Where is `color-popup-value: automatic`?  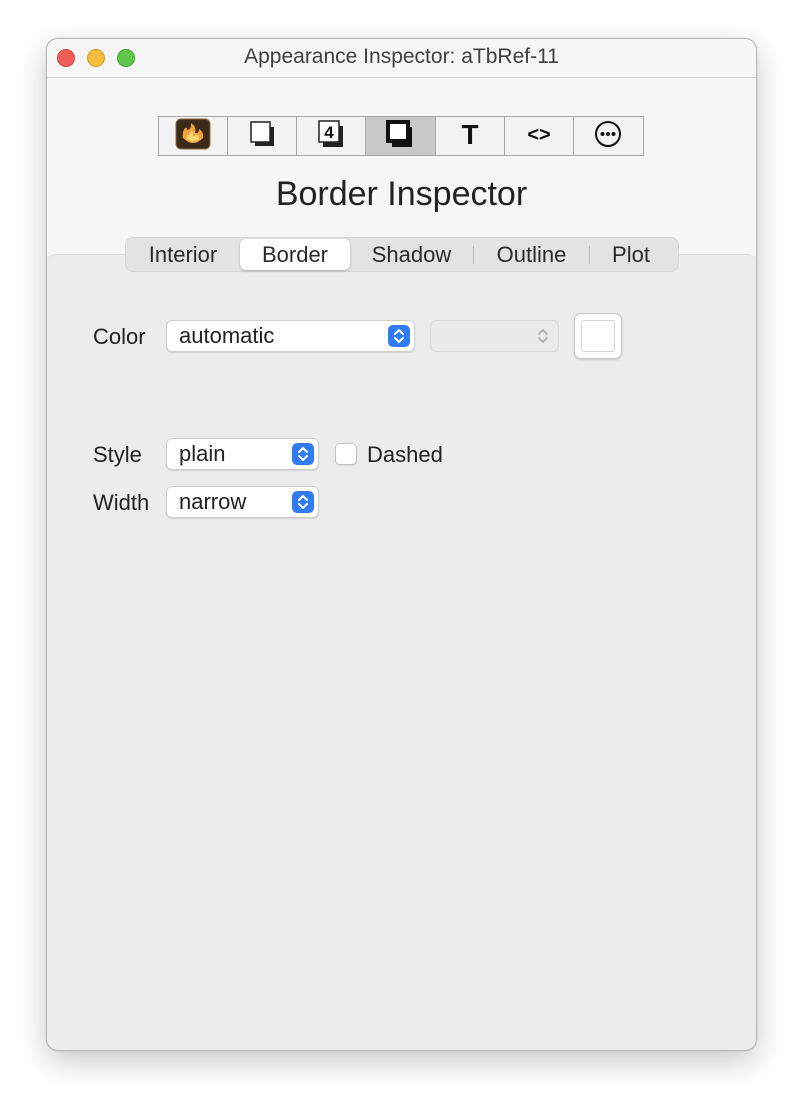
color-popup-value: automatic is located at coordinates (227, 335).